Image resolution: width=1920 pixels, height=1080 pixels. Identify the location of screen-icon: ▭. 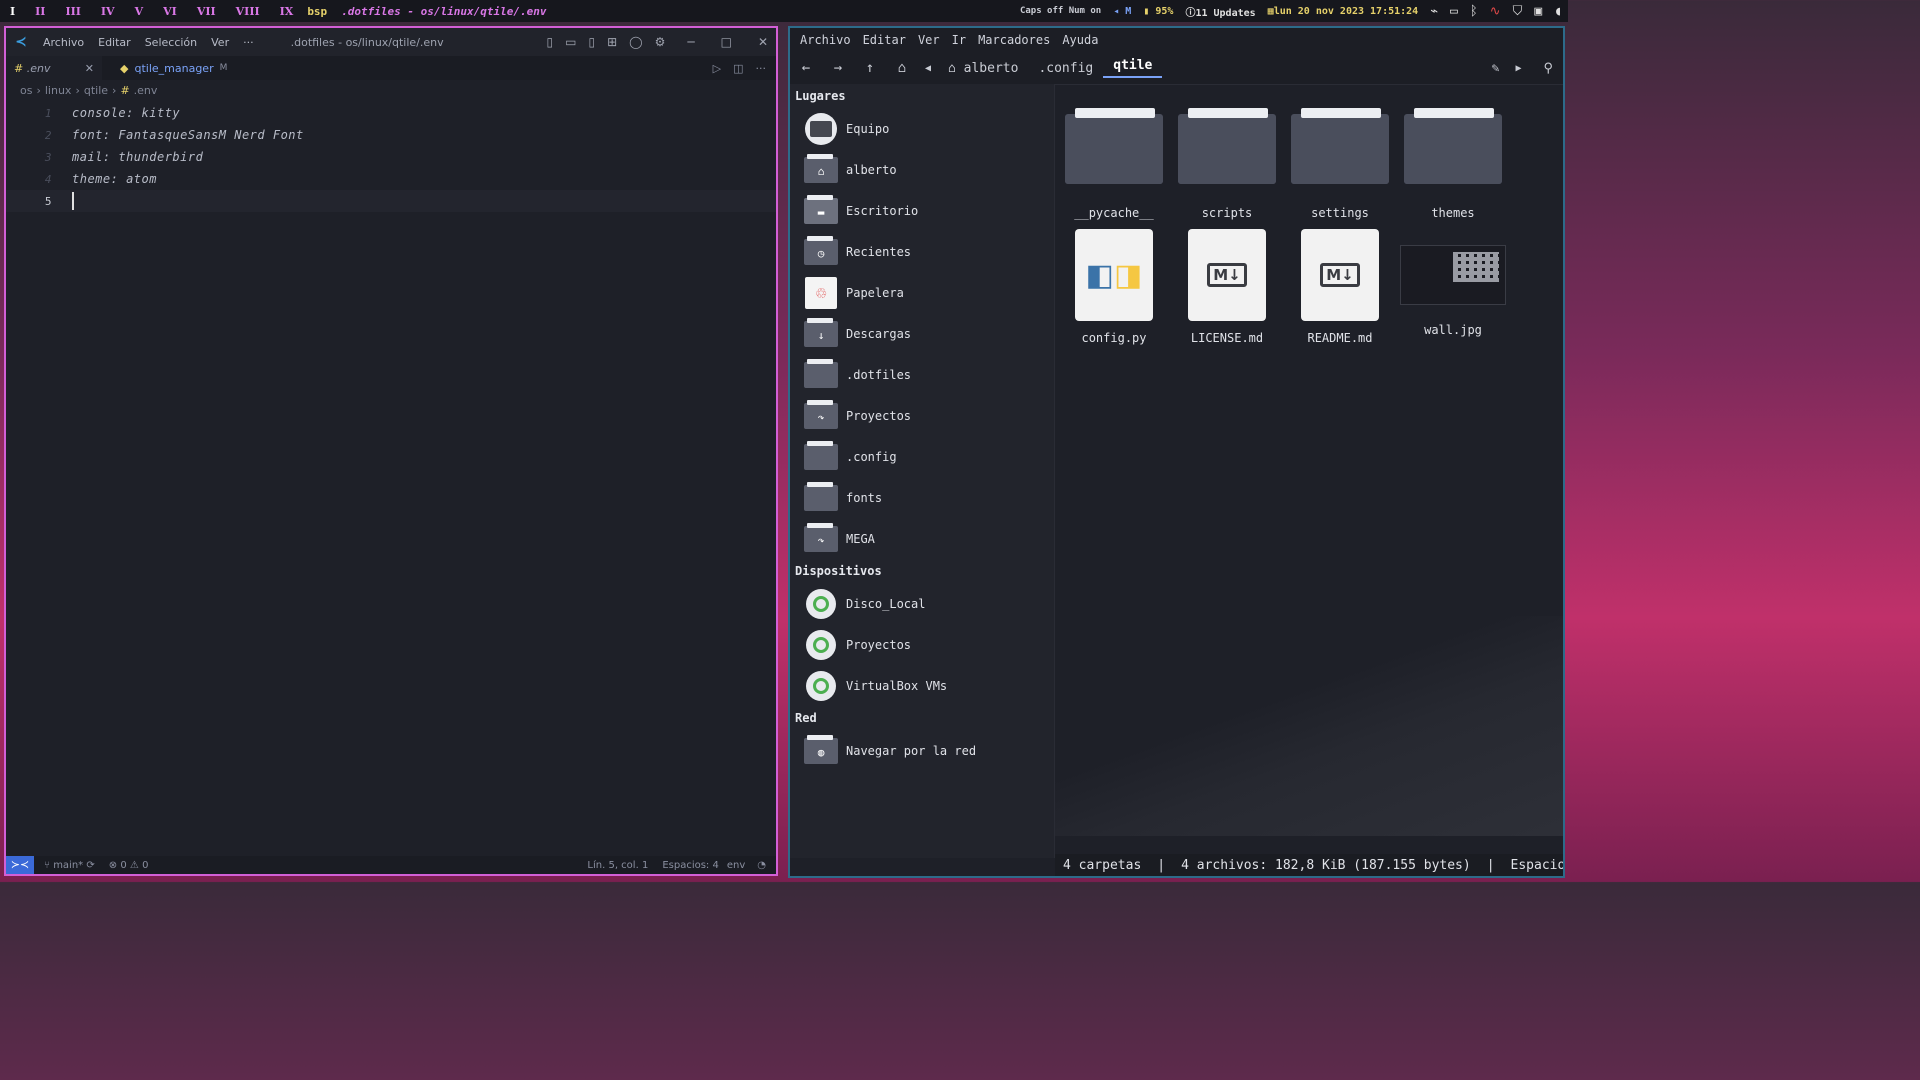
(1454, 11).